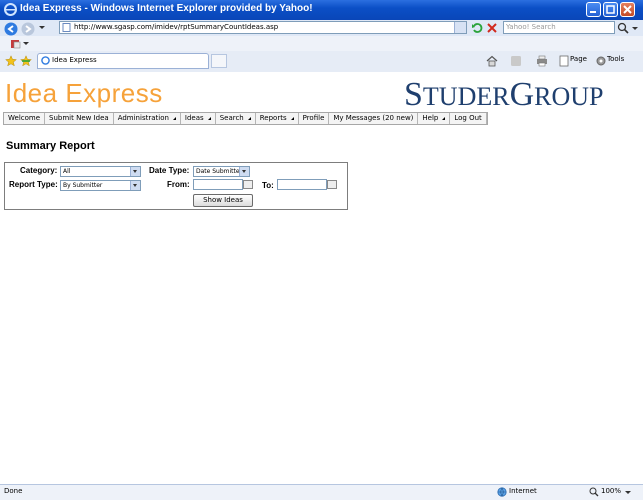 The image size is (643, 500). I want to click on menu-item-label: Ideas, so click(194, 118).